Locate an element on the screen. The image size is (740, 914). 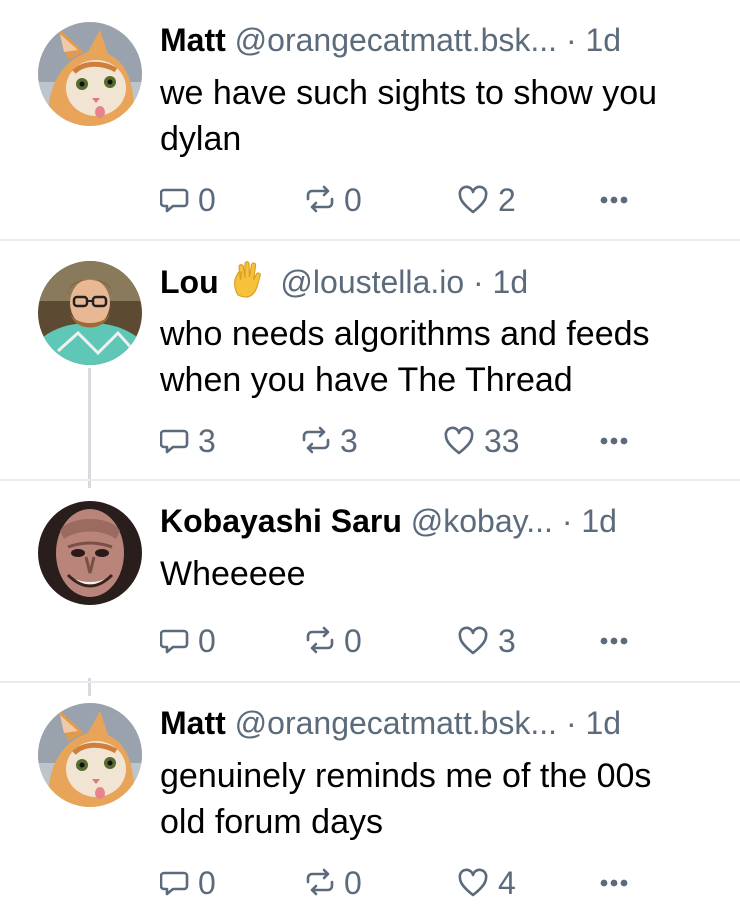
like-button: 2 is located at coordinates (487, 200).